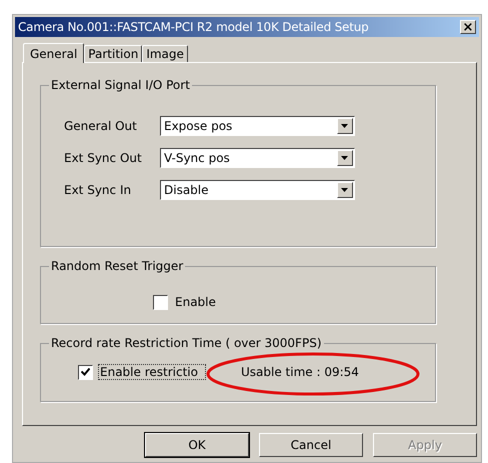 This screenshot has height=463, width=488. I want to click on checkbox-label: Enable restrictio, so click(152, 372).